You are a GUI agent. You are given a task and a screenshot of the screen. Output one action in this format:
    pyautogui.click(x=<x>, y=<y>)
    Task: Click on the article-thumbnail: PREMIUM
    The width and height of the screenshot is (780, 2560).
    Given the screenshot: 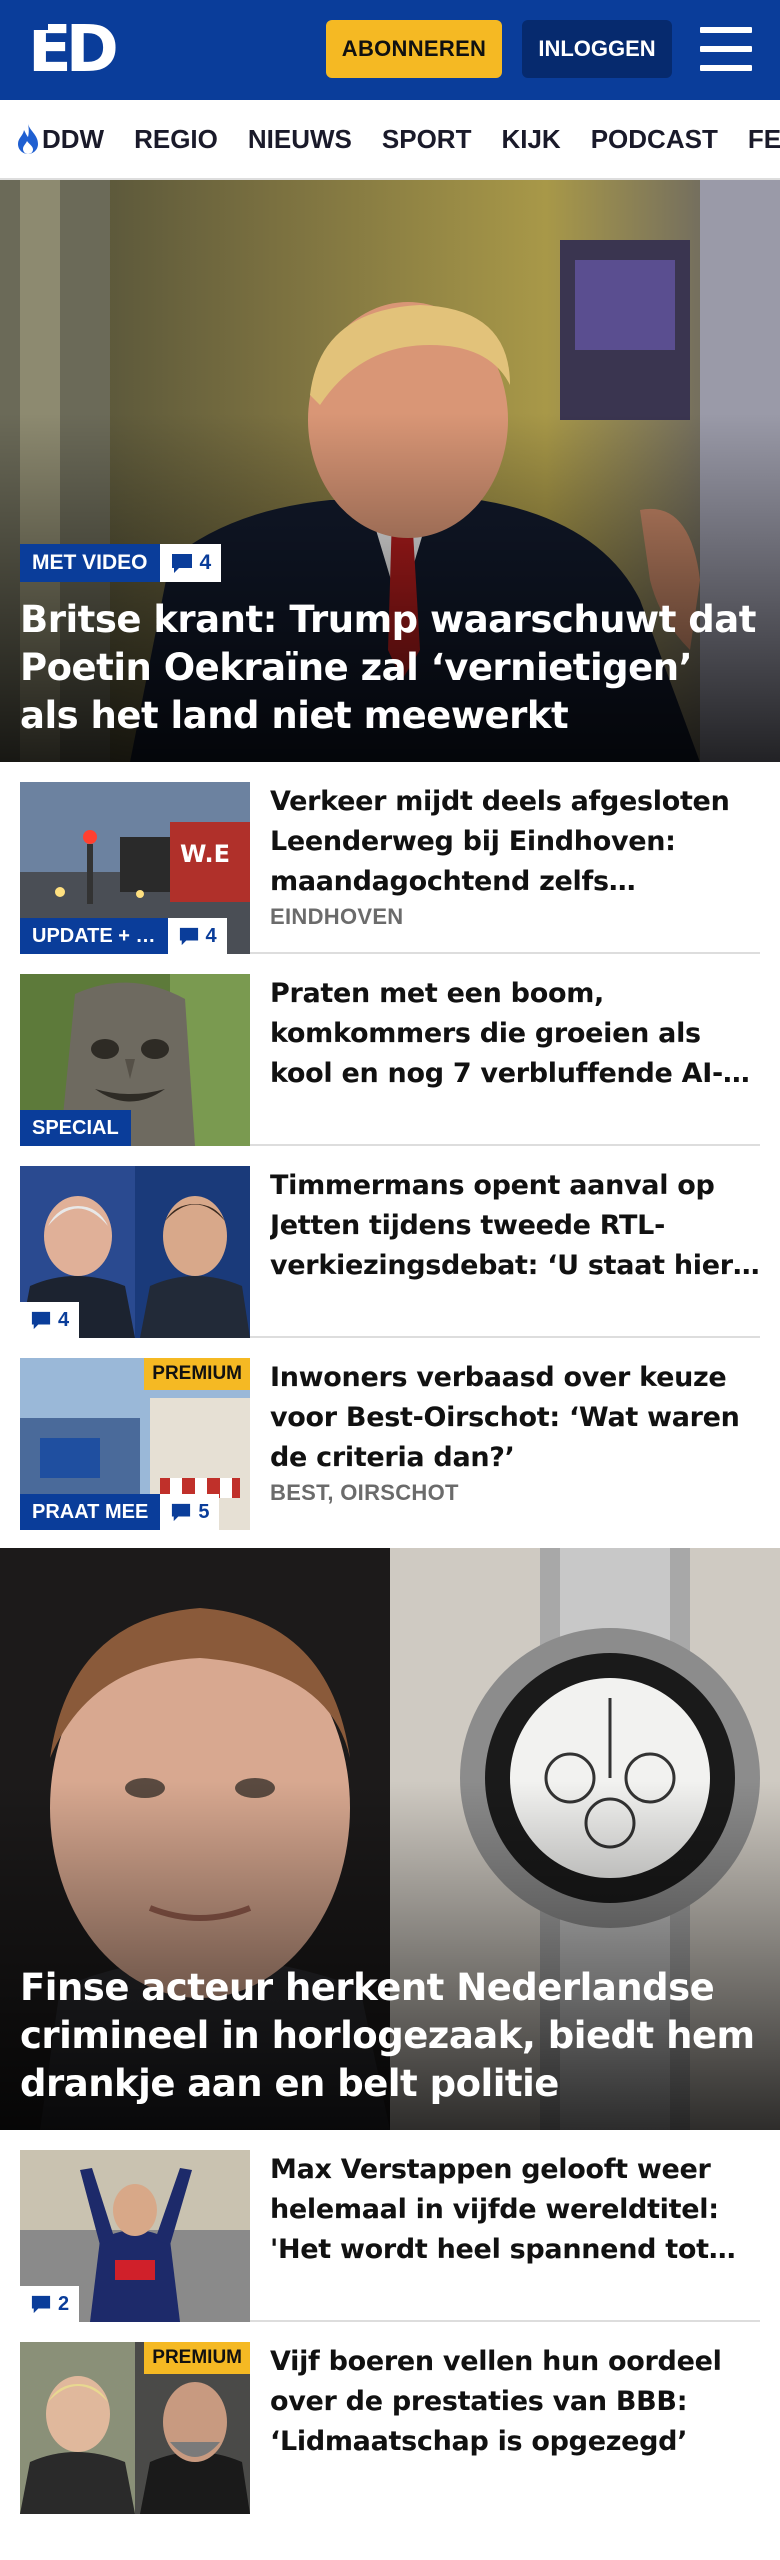 What is the action you would take?
    pyautogui.click(x=135, y=2428)
    